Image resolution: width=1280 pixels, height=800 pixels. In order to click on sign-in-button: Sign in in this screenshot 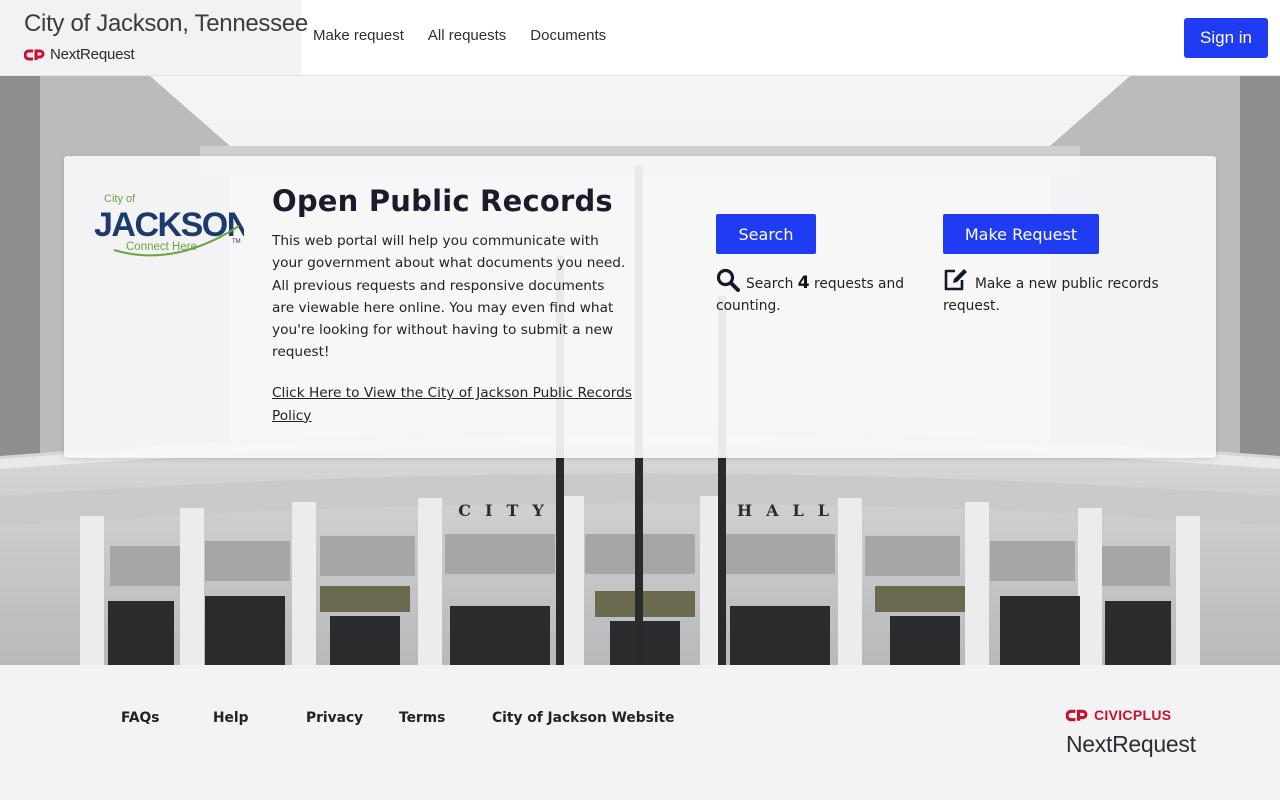, I will do `click(1226, 38)`.